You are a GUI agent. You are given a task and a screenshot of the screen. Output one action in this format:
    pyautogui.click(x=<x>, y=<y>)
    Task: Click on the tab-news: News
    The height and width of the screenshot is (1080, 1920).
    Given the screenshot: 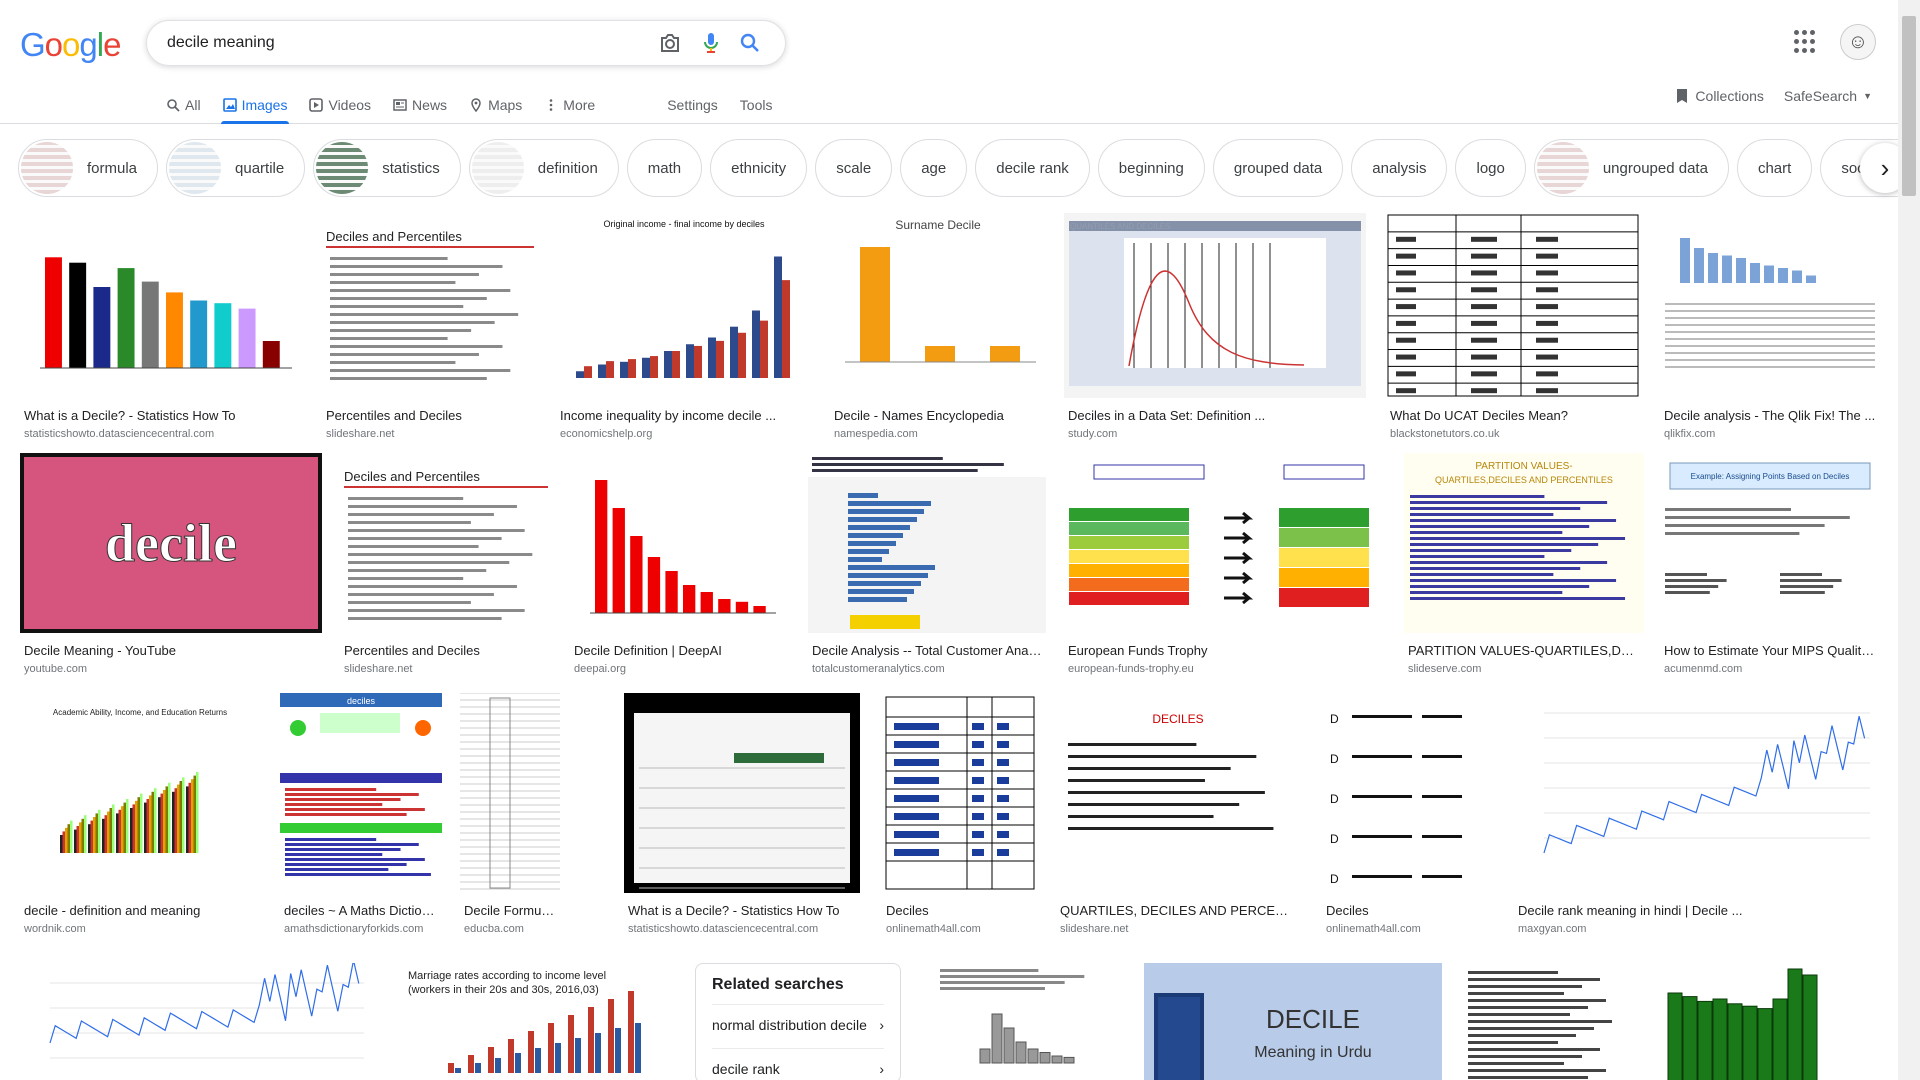 What is the action you would take?
    pyautogui.click(x=420, y=105)
    